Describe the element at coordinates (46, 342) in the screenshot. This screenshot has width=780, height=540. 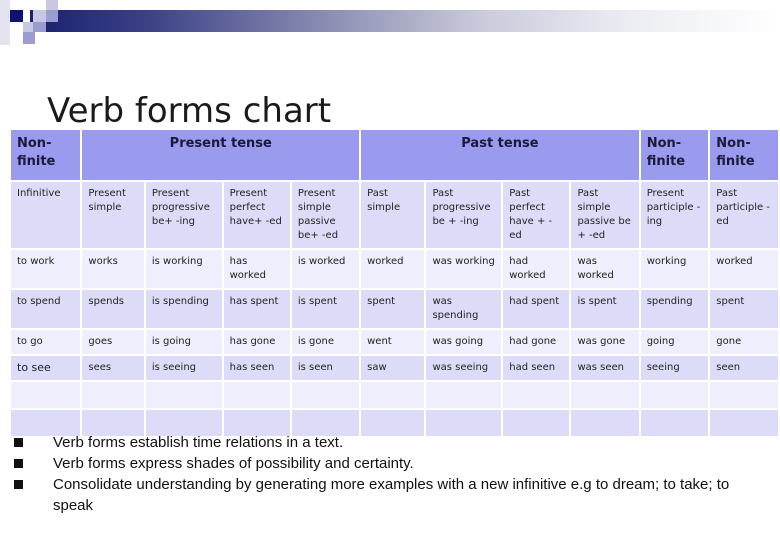
I see `table-cell: to go` at that location.